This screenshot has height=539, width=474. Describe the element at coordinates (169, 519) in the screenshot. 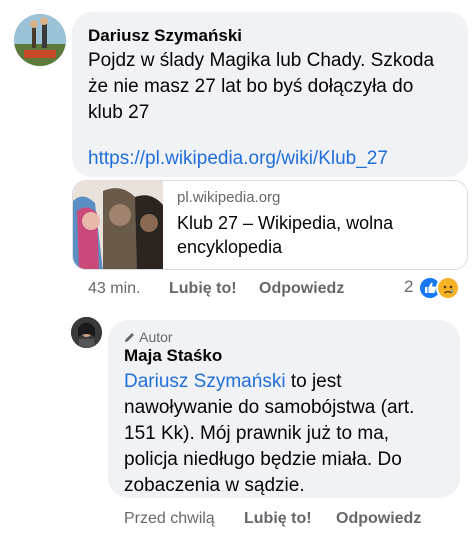

I see `reply-timestamp: Przed chwilą` at that location.